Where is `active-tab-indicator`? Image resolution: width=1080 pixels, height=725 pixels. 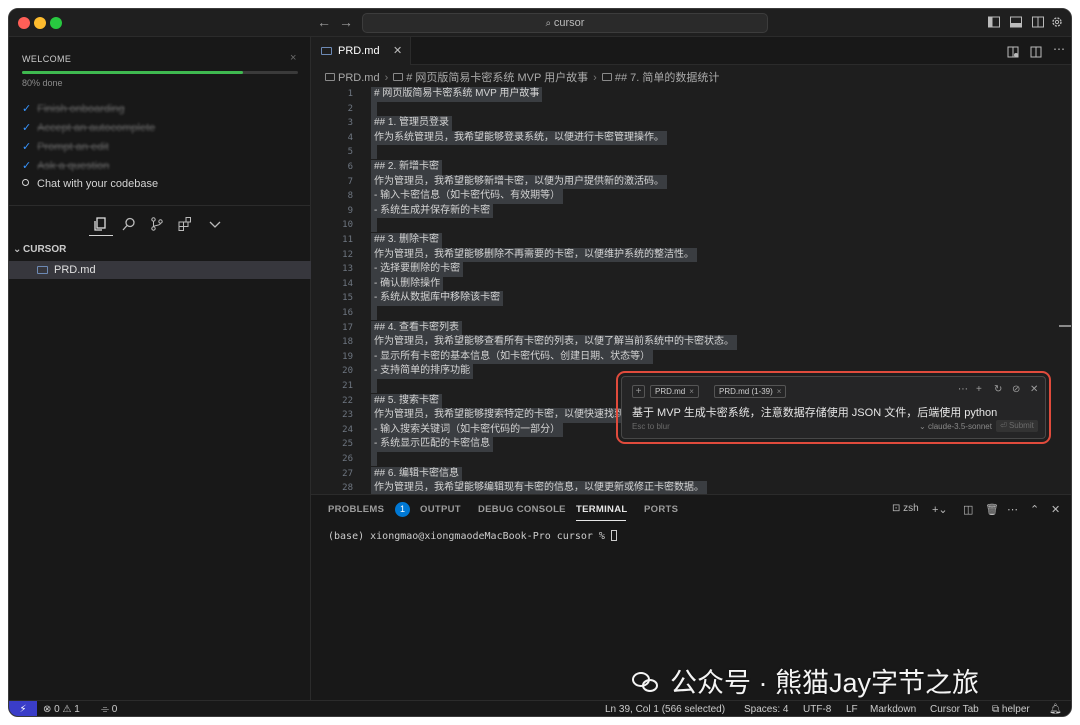
active-tab-indicator is located at coordinates (601, 520).